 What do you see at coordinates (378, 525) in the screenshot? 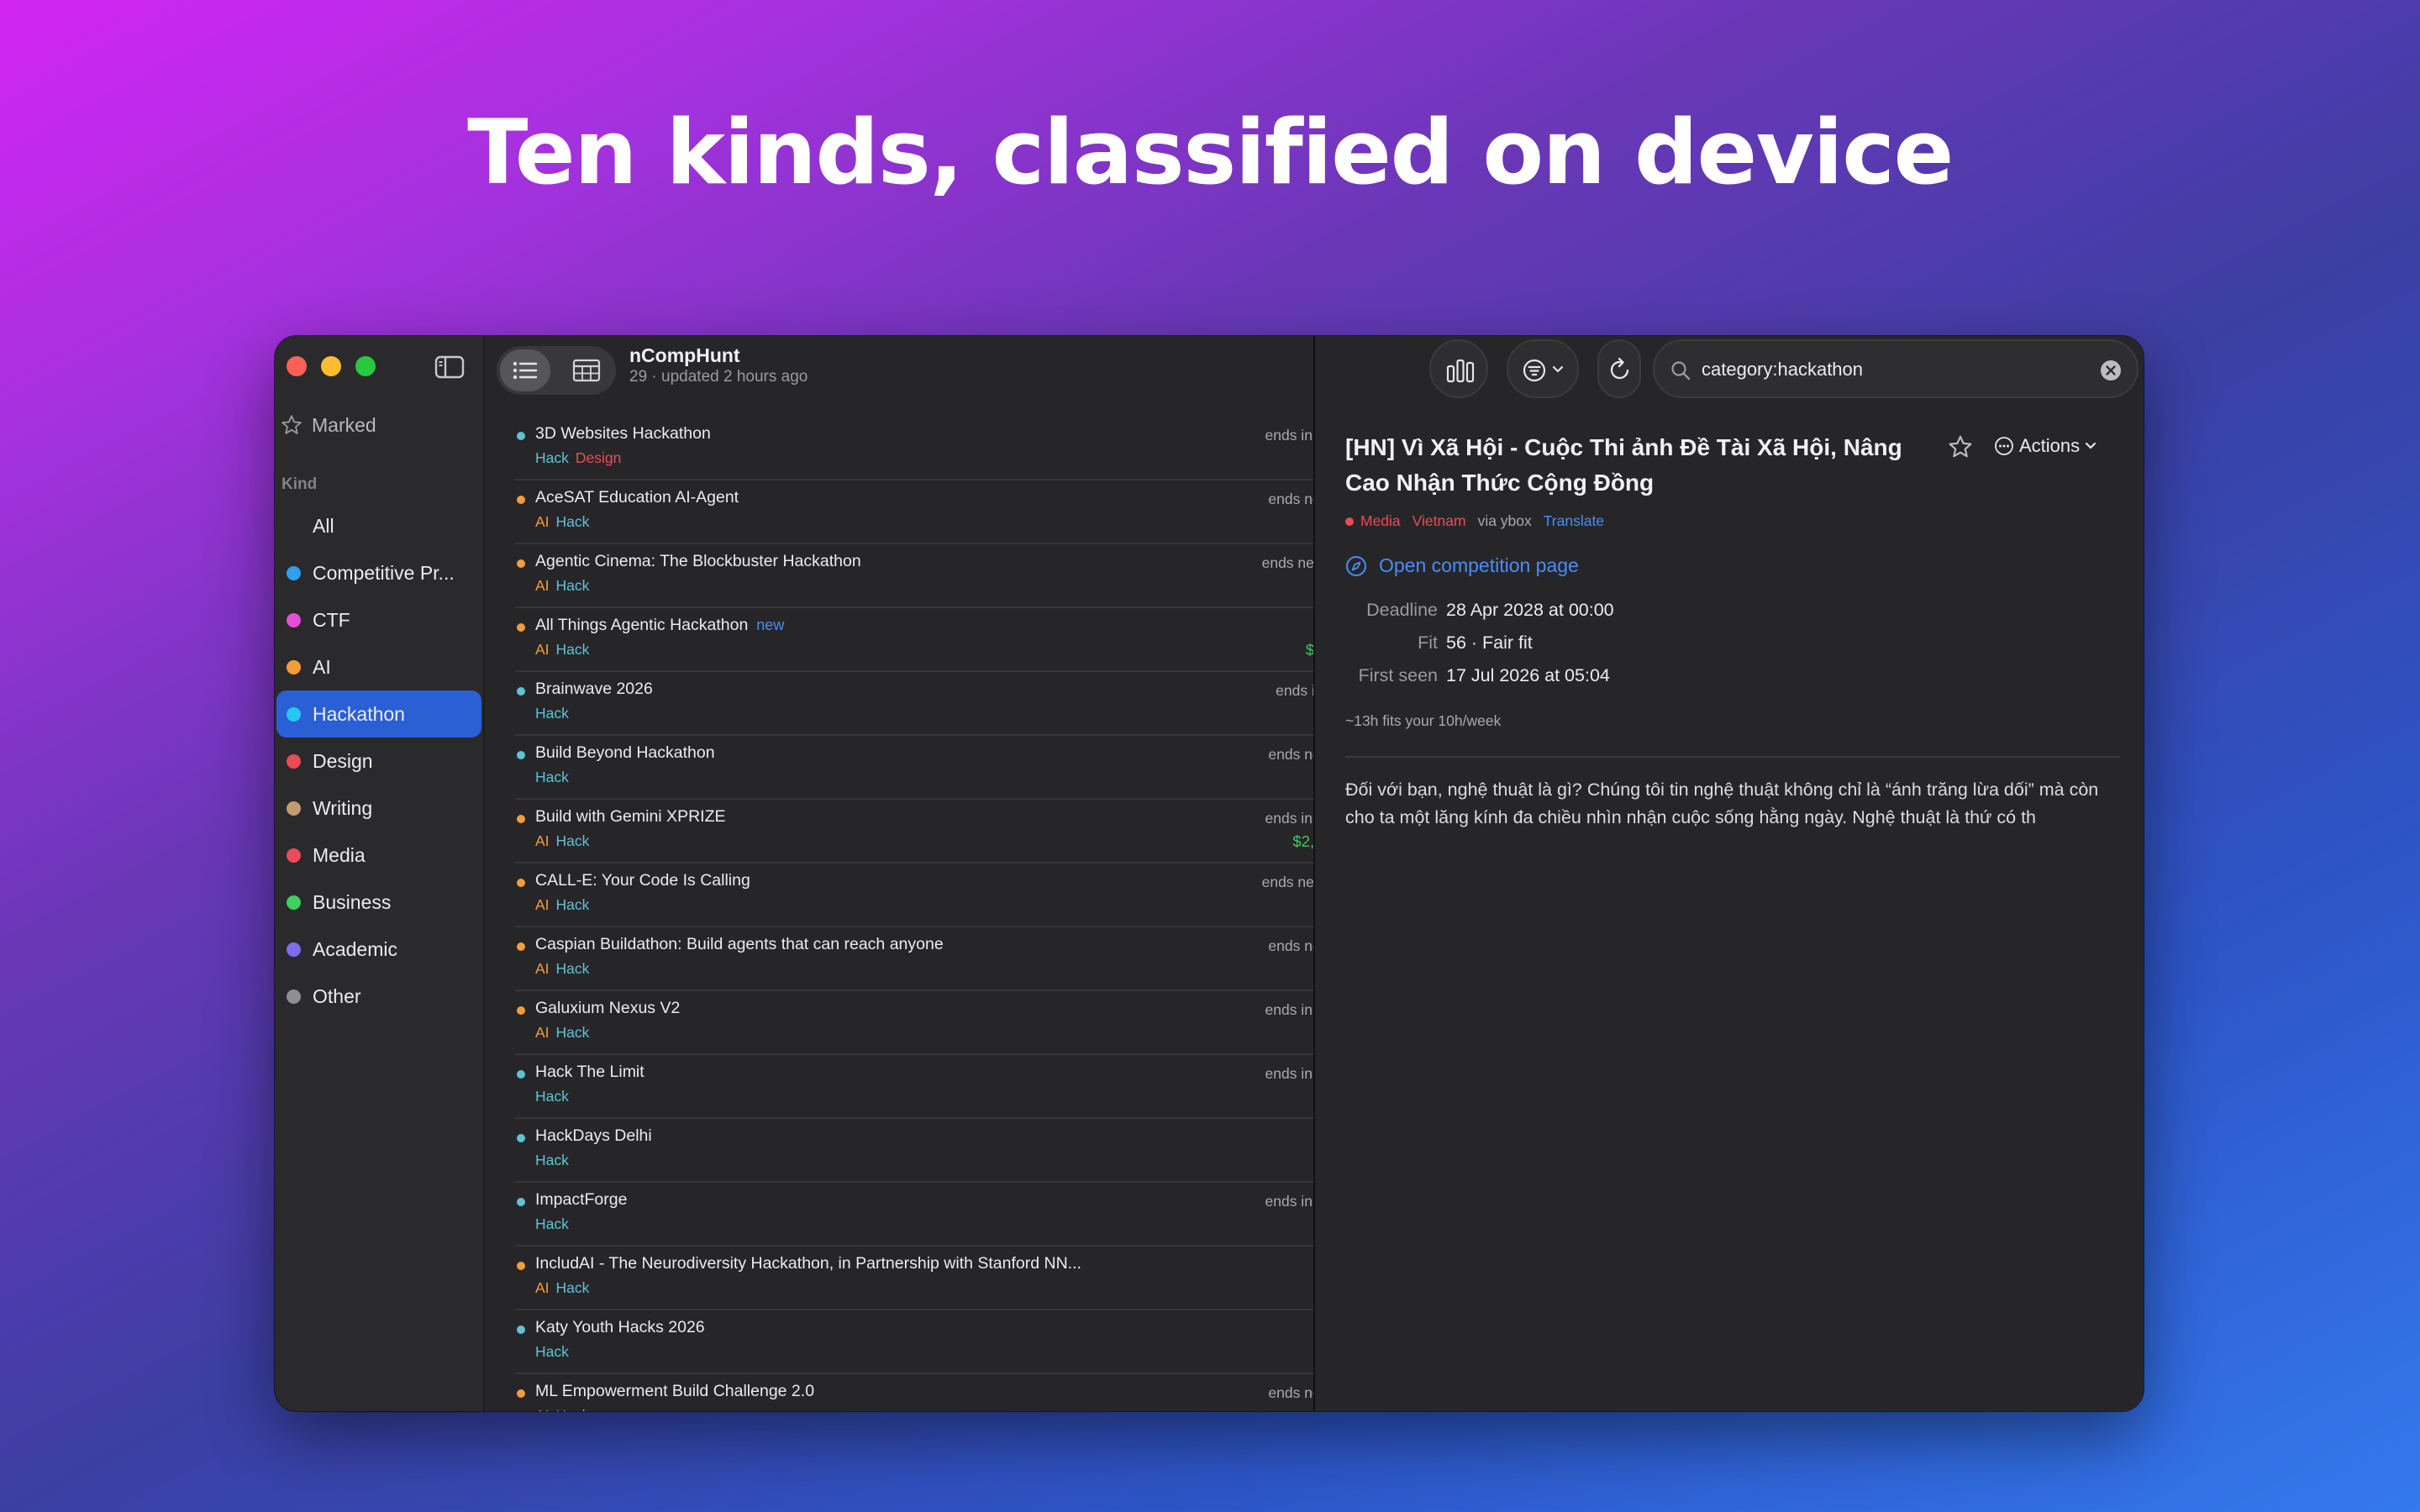
I see `sidebar-item-all: All` at bounding box center [378, 525].